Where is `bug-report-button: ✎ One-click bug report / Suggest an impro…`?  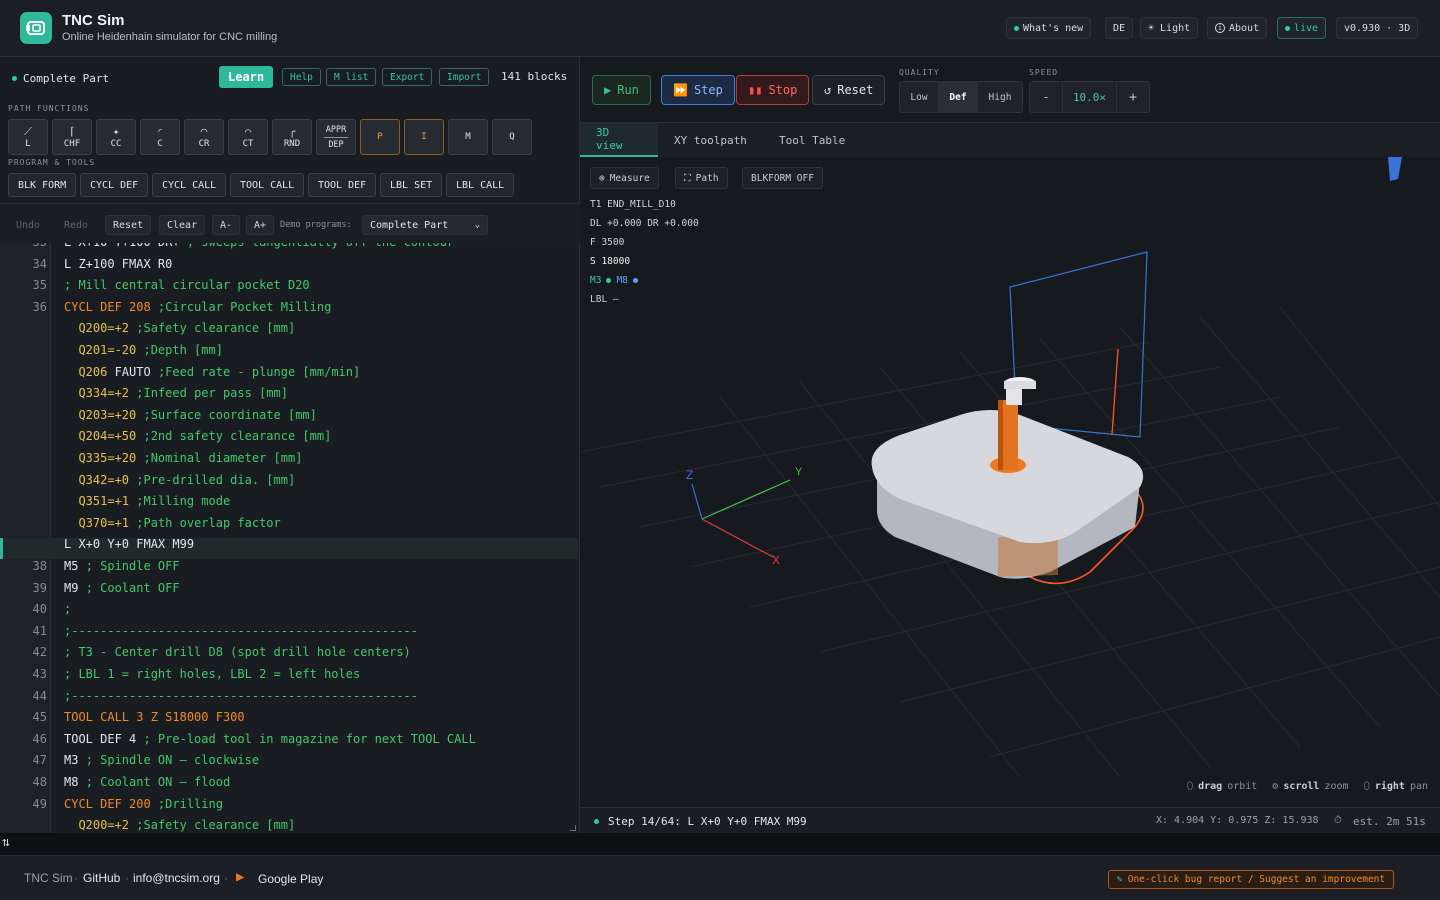
bug-report-button: ✎ One-click bug report / Suggest an impro… is located at coordinates (1251, 879).